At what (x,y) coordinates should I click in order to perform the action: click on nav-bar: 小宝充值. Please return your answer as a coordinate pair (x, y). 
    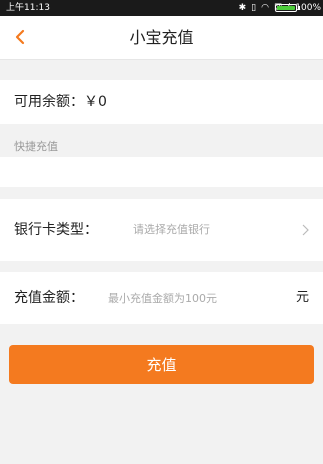
    Looking at the image, I should click on (161, 38).